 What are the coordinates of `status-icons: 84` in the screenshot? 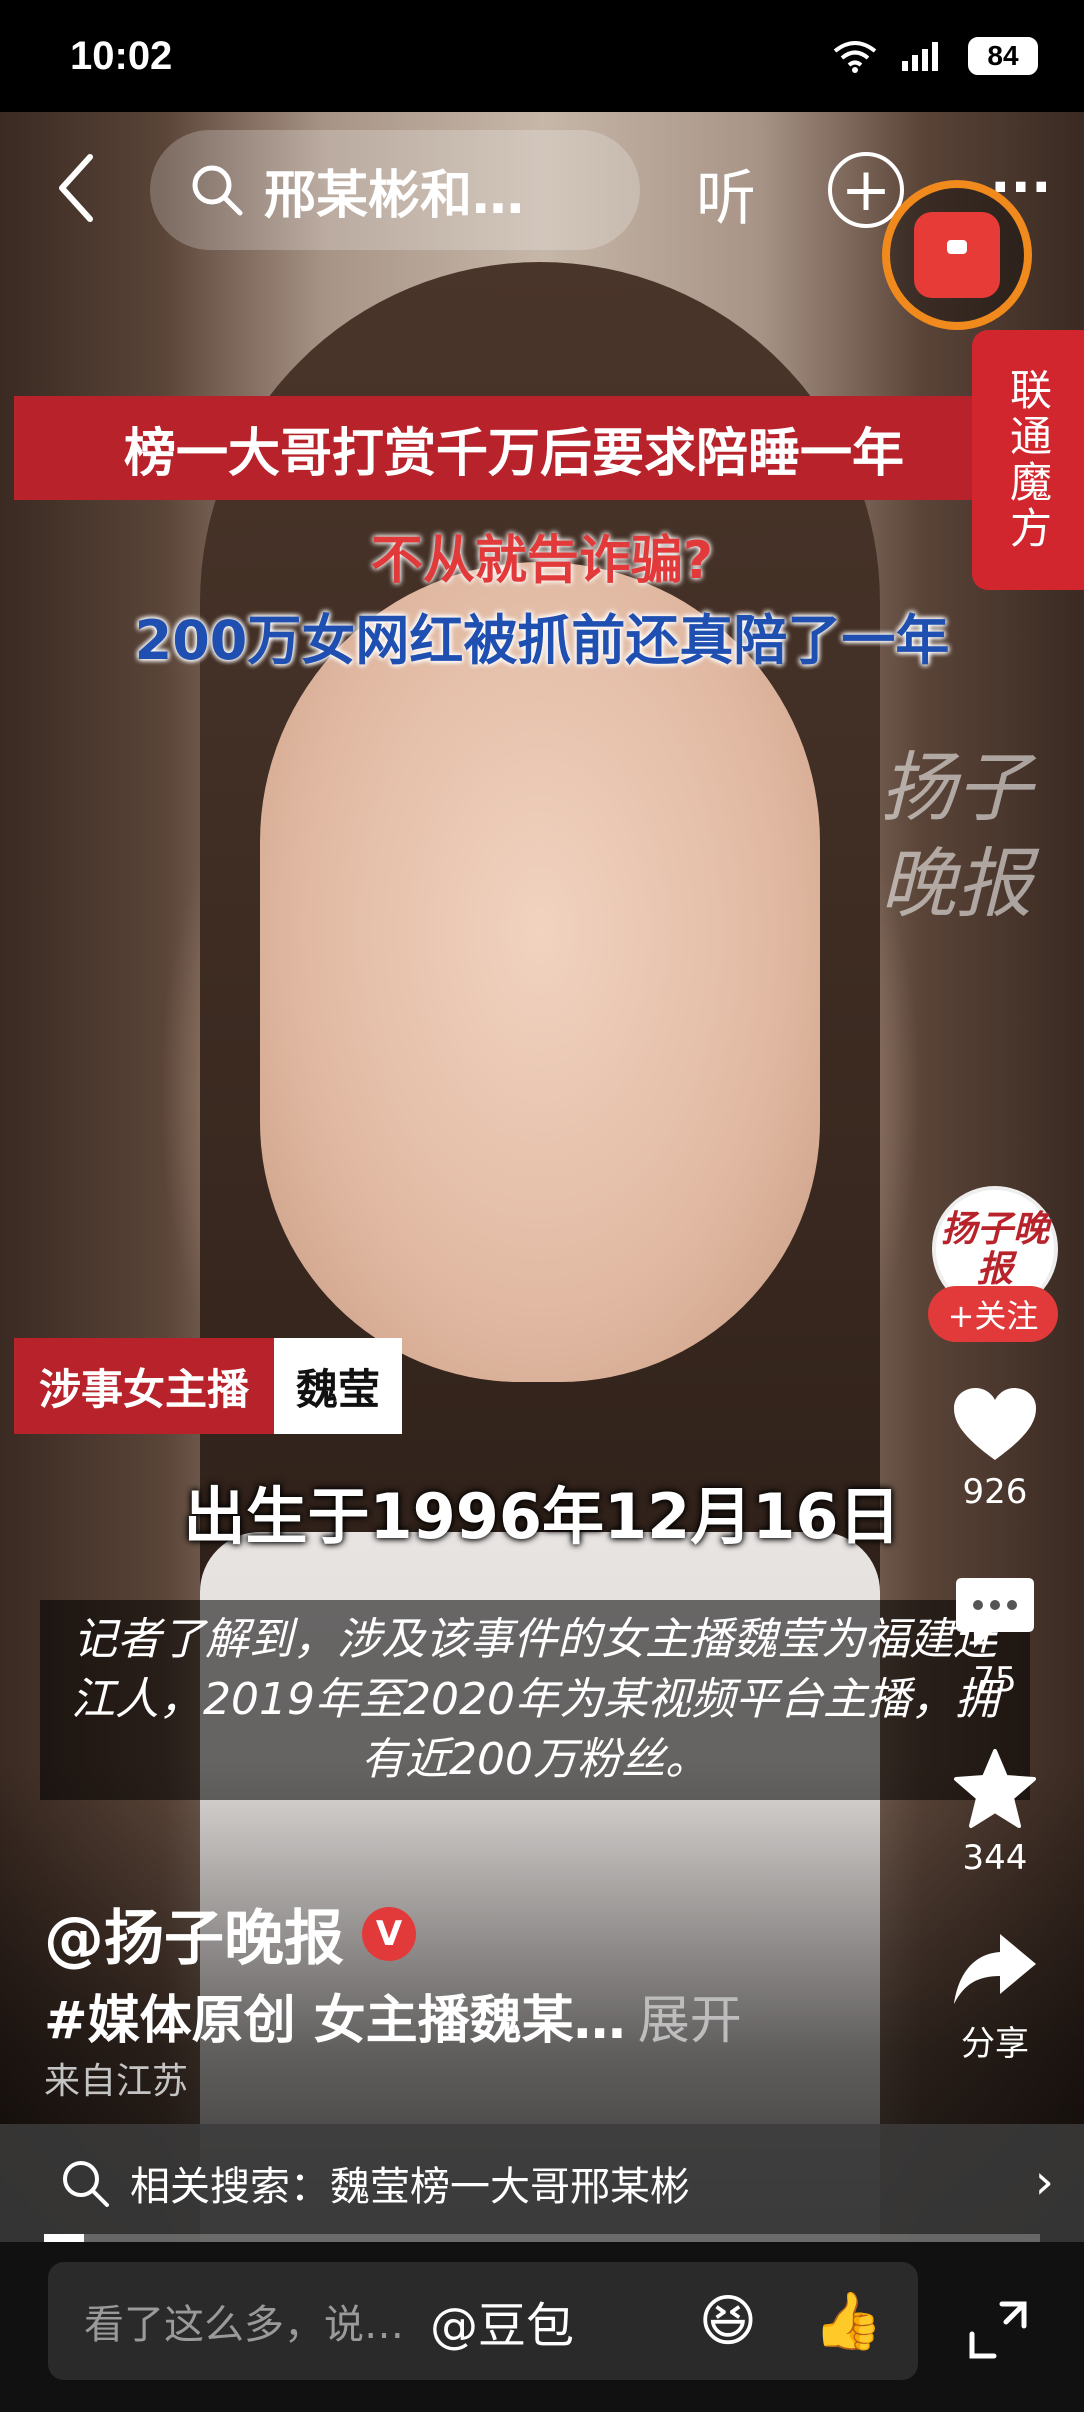 It's located at (935, 56).